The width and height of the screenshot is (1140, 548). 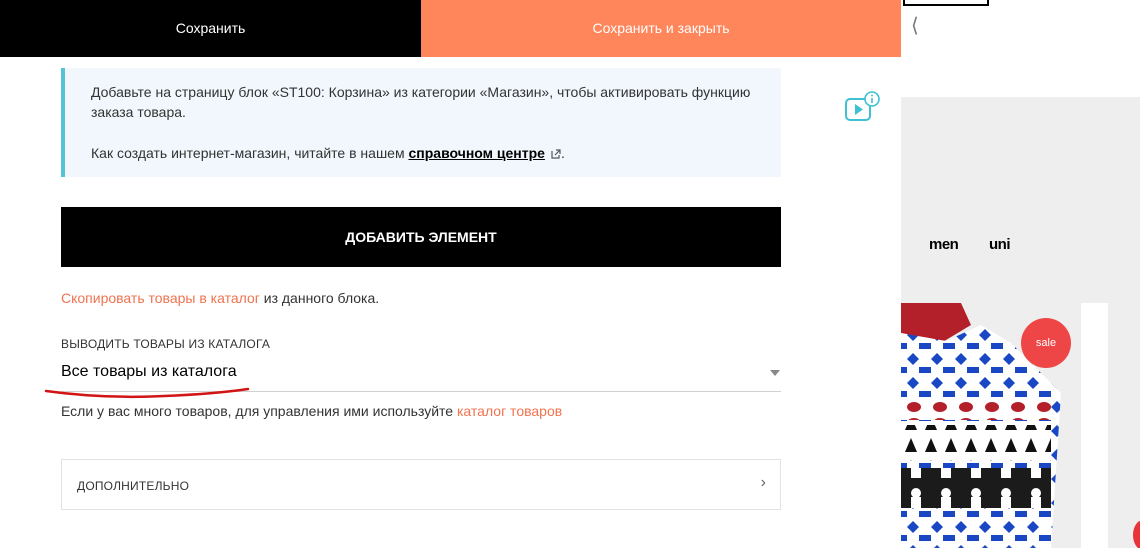 I want to click on preview-nav-uni: uni, so click(x=1000, y=244).